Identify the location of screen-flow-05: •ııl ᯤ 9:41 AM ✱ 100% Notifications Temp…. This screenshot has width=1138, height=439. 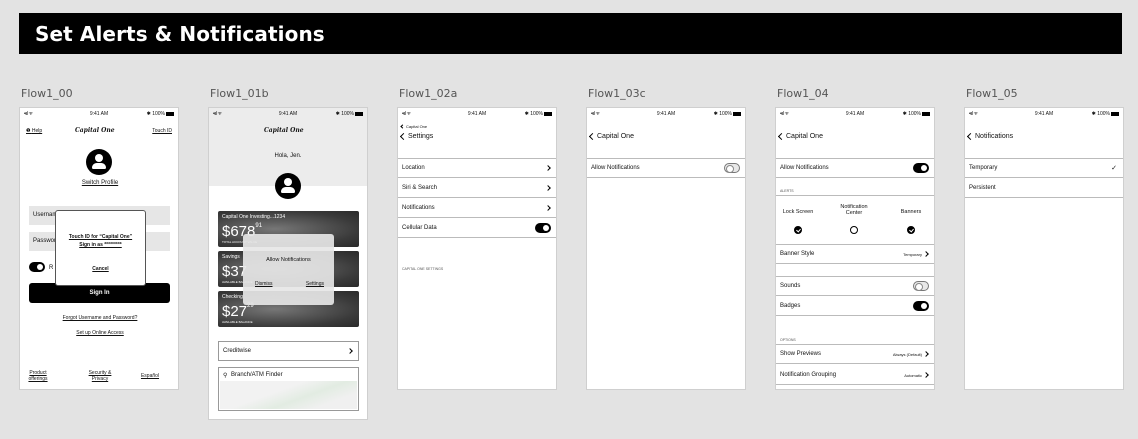
(1044, 248).